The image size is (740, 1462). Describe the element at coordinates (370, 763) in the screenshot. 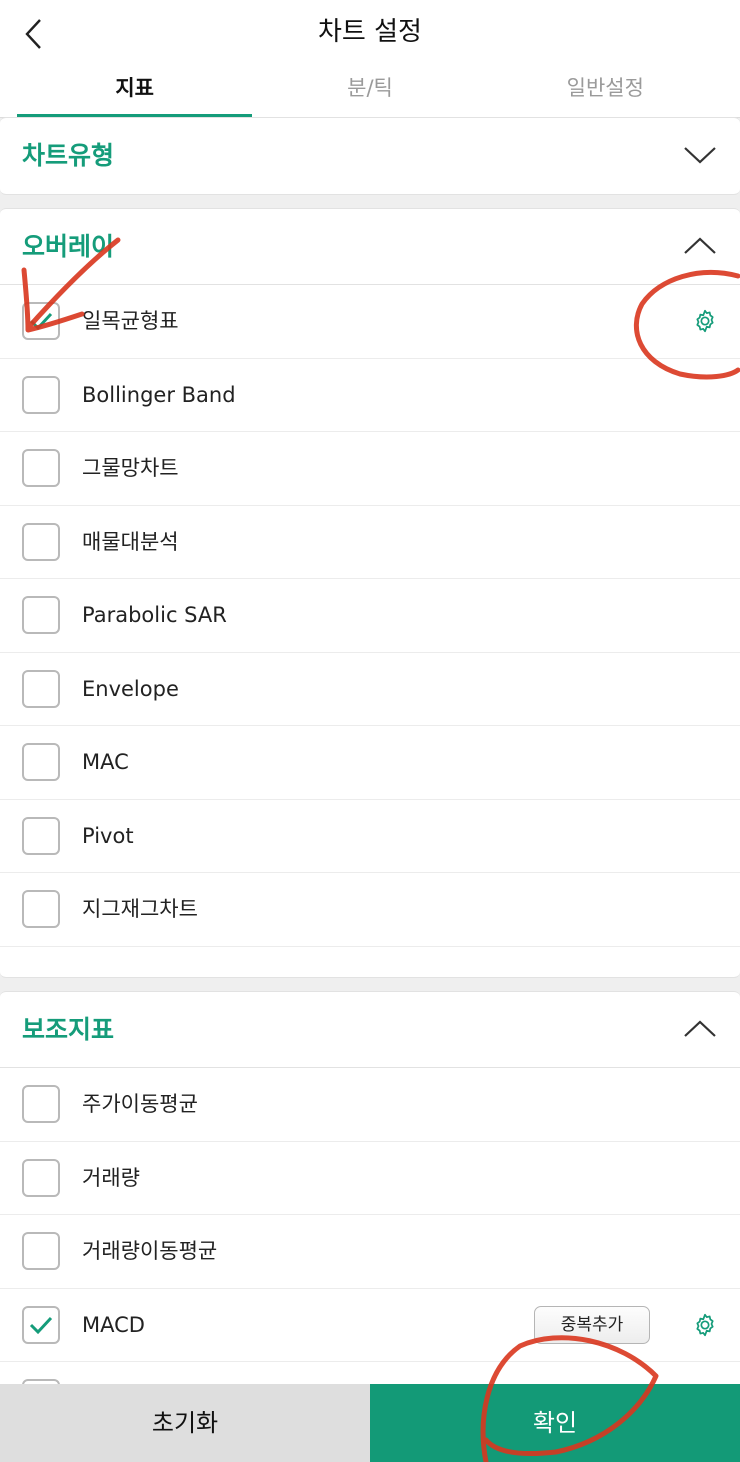

I see `list-item: MAC` at that location.